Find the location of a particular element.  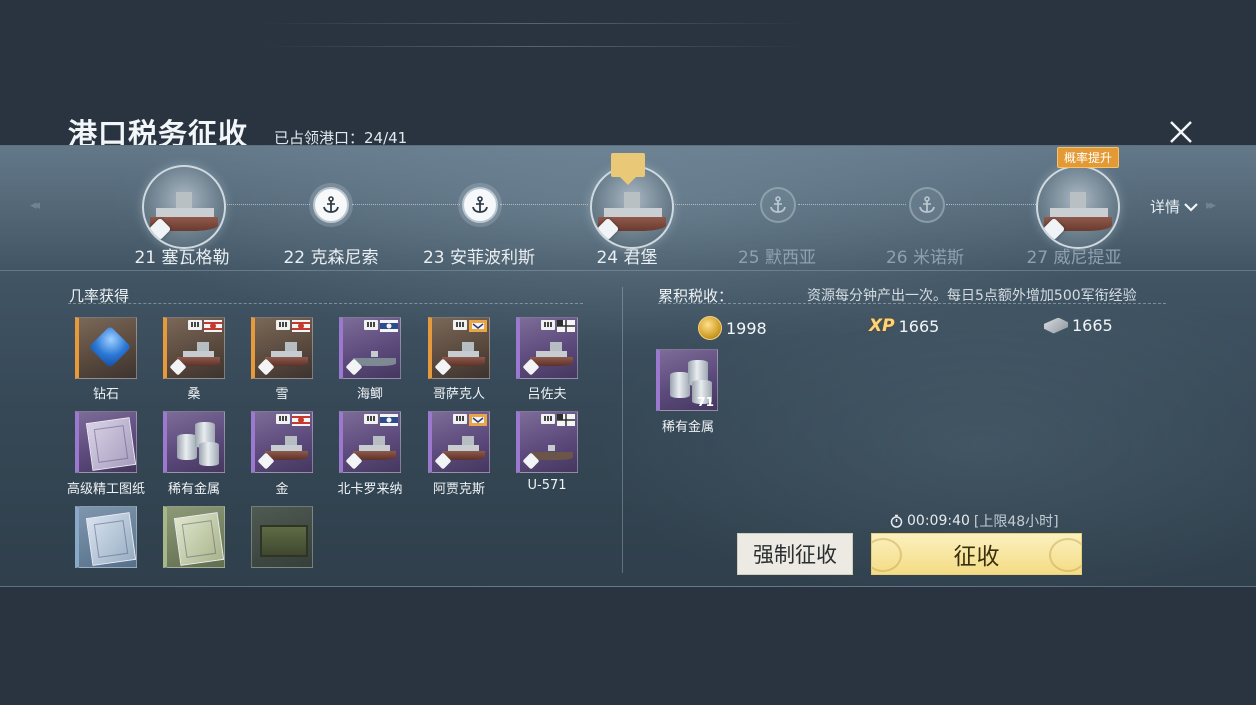

resource-steel: 1665 is located at coordinates (1078, 325).